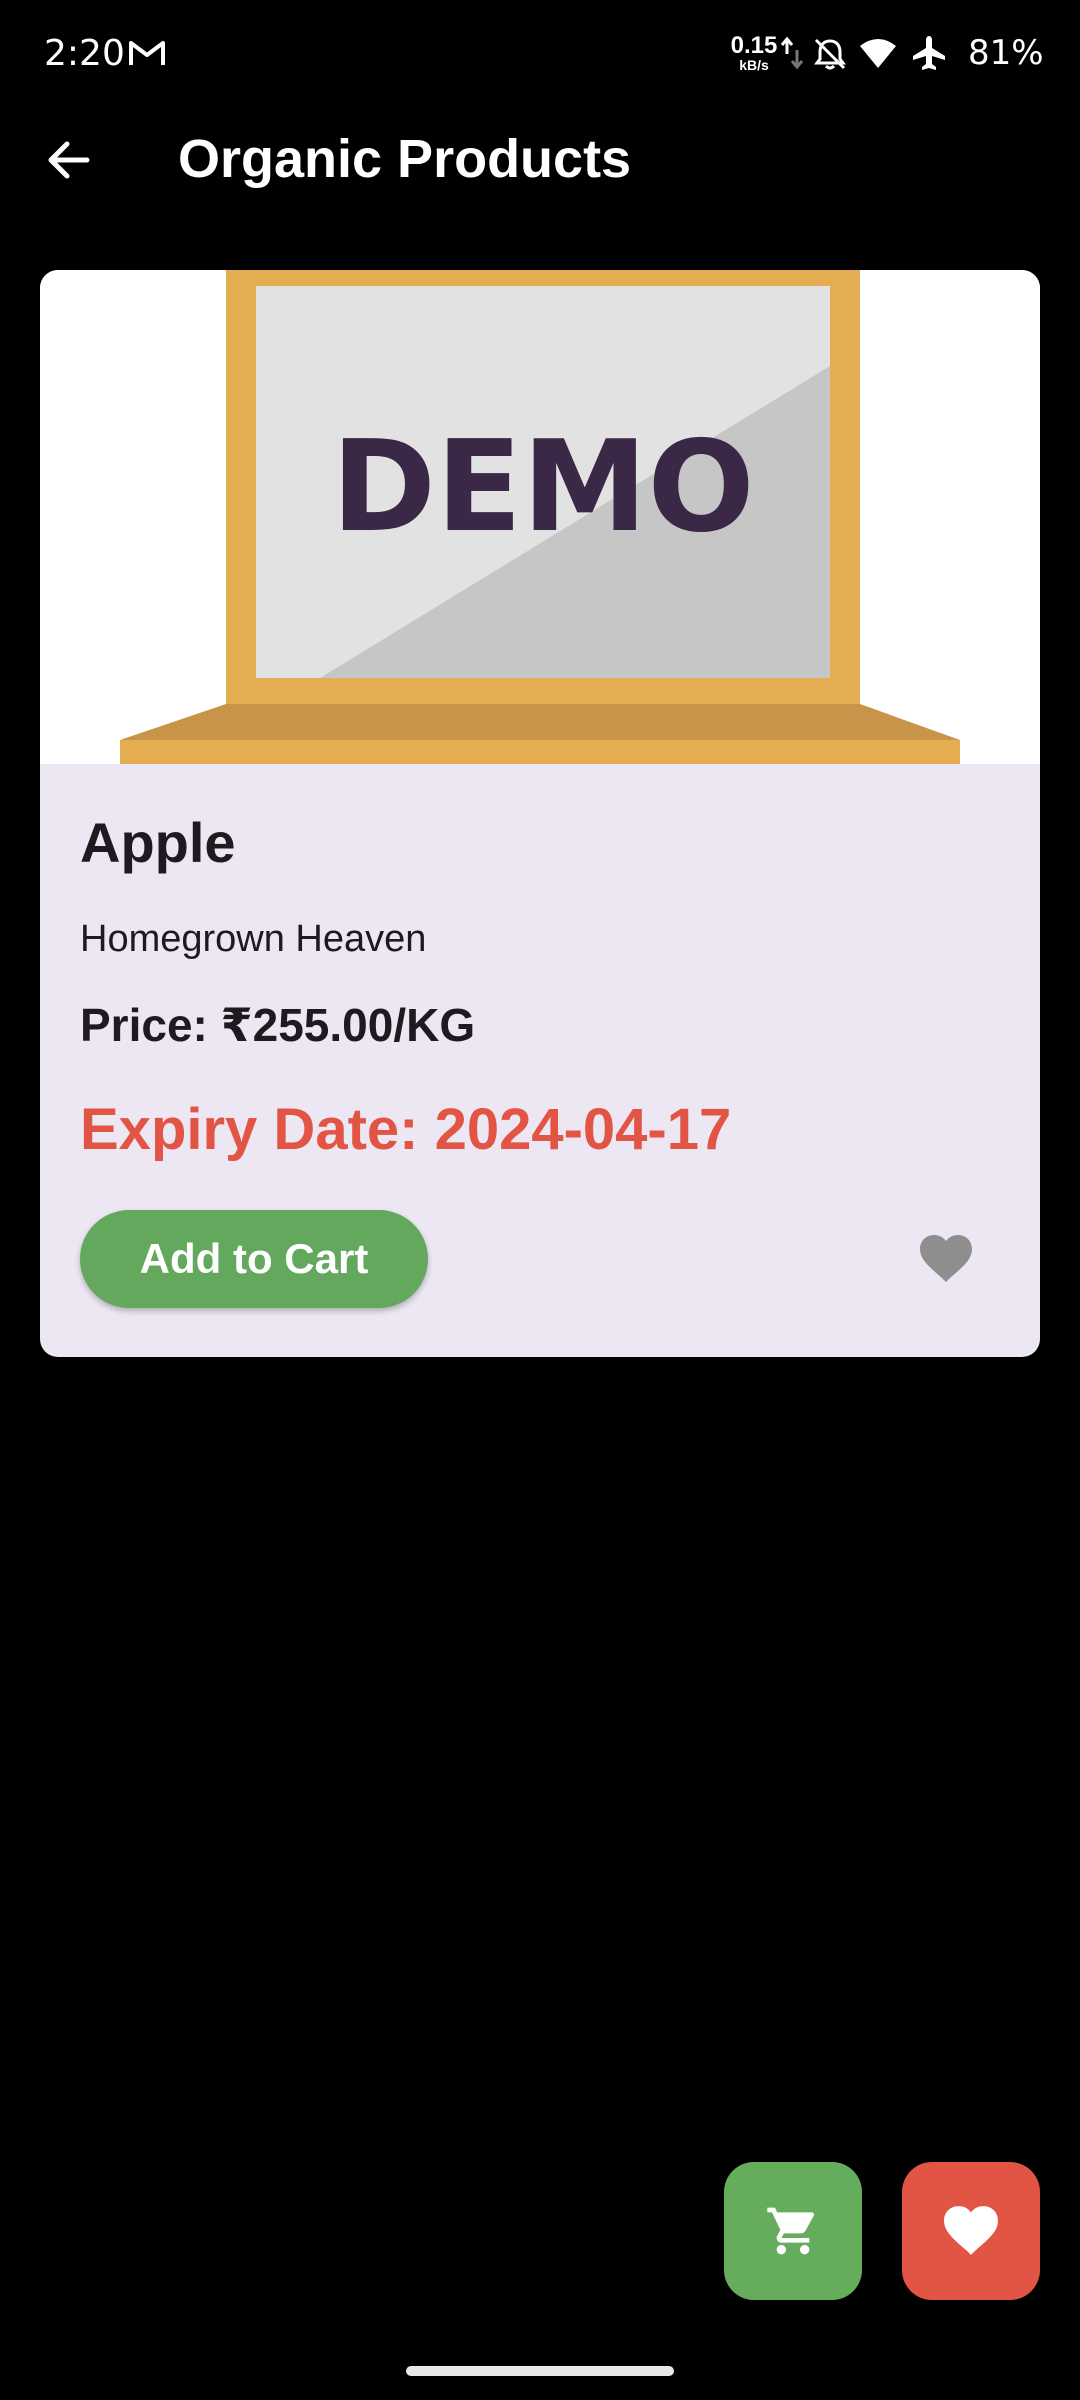 This screenshot has width=1080, height=2400. Describe the element at coordinates (1006, 53) in the screenshot. I see `battery-level: 81%` at that location.